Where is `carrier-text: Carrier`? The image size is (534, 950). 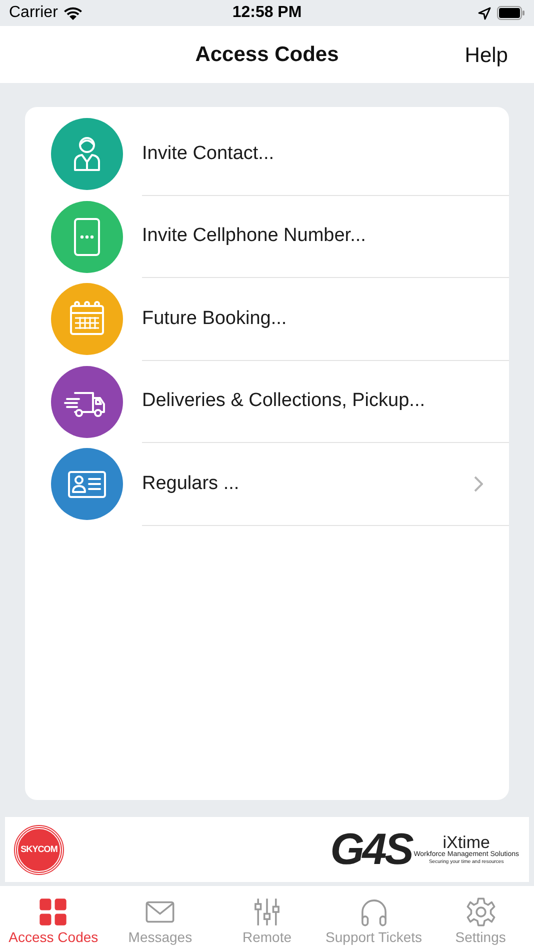 carrier-text: Carrier is located at coordinates (33, 13).